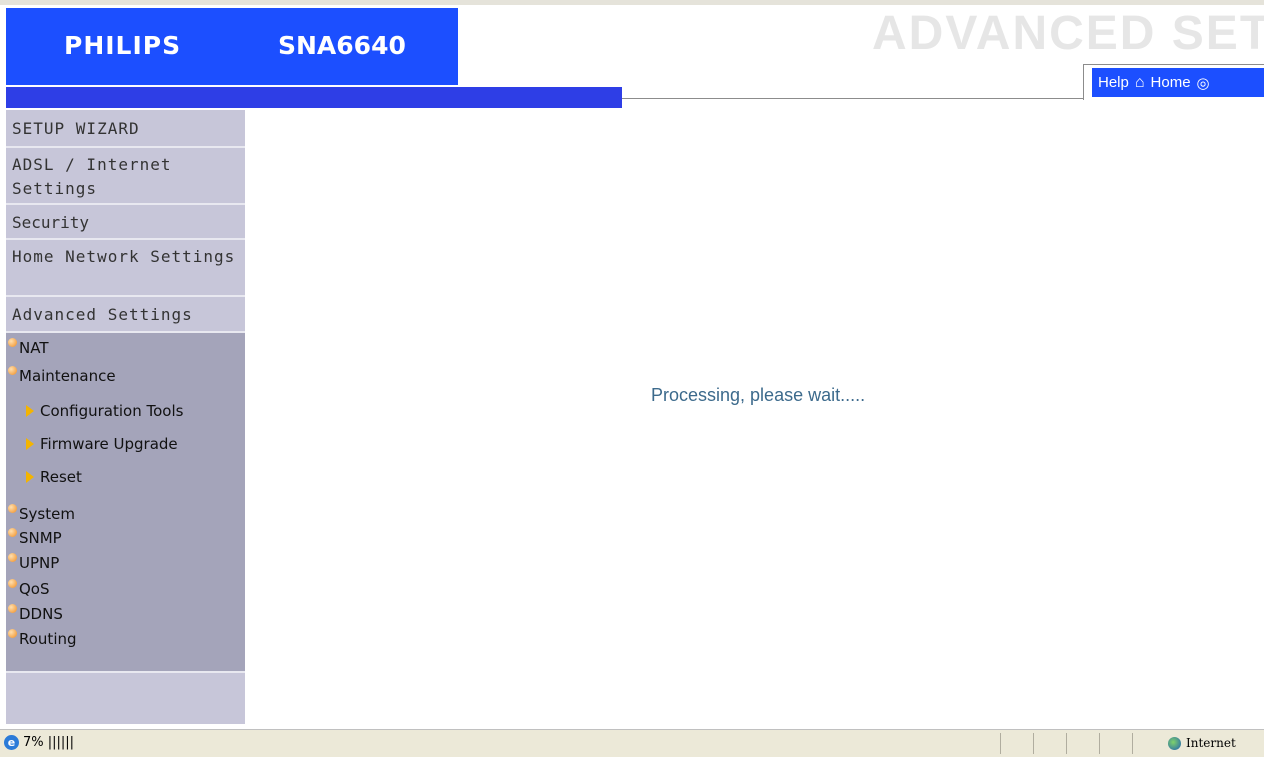 This screenshot has width=1264, height=757. I want to click on zone-label: Internet, so click(1211, 743).